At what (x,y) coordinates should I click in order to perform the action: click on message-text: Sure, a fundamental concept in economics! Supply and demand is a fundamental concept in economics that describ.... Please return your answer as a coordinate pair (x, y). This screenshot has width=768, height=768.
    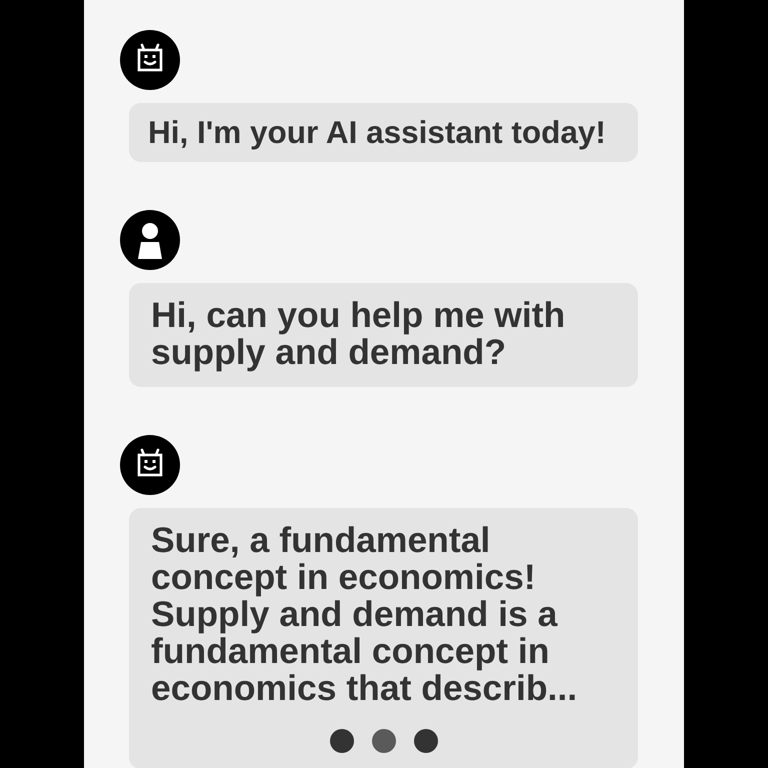
    Looking at the image, I should click on (364, 614).